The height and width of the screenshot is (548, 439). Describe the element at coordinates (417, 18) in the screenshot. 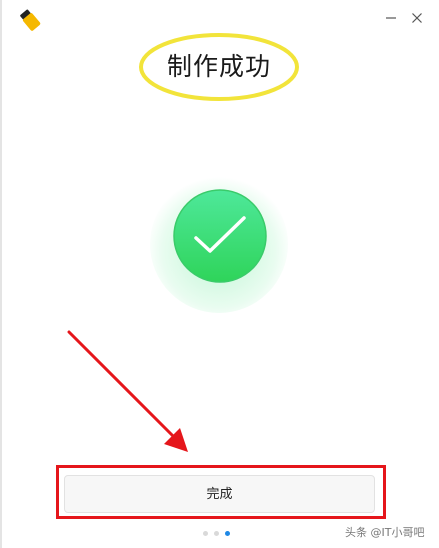

I see `close-icon` at that location.